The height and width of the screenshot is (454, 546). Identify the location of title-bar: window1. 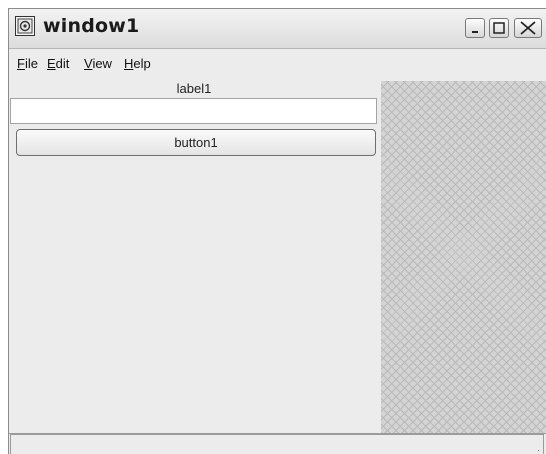
(277, 29).